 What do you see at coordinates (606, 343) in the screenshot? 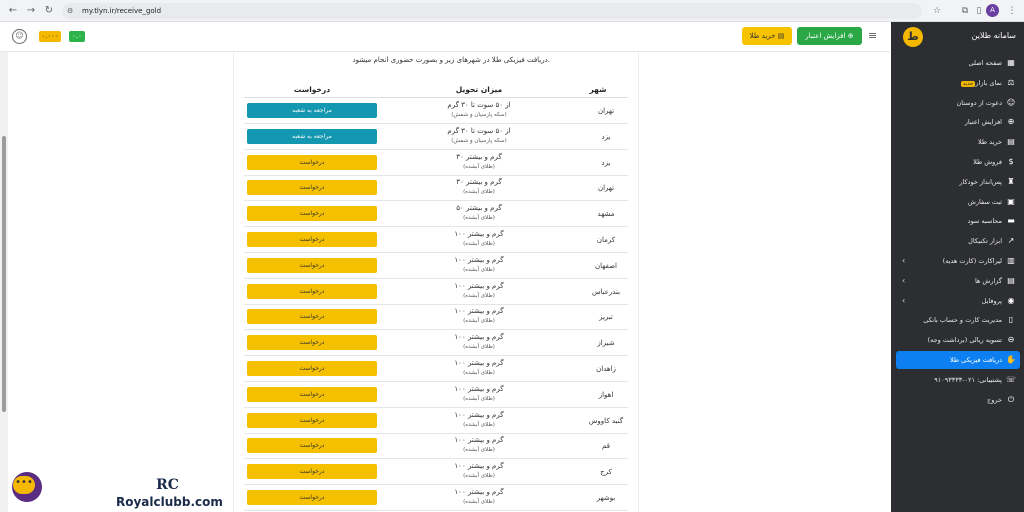
I see `city-cell: شیراز` at bounding box center [606, 343].